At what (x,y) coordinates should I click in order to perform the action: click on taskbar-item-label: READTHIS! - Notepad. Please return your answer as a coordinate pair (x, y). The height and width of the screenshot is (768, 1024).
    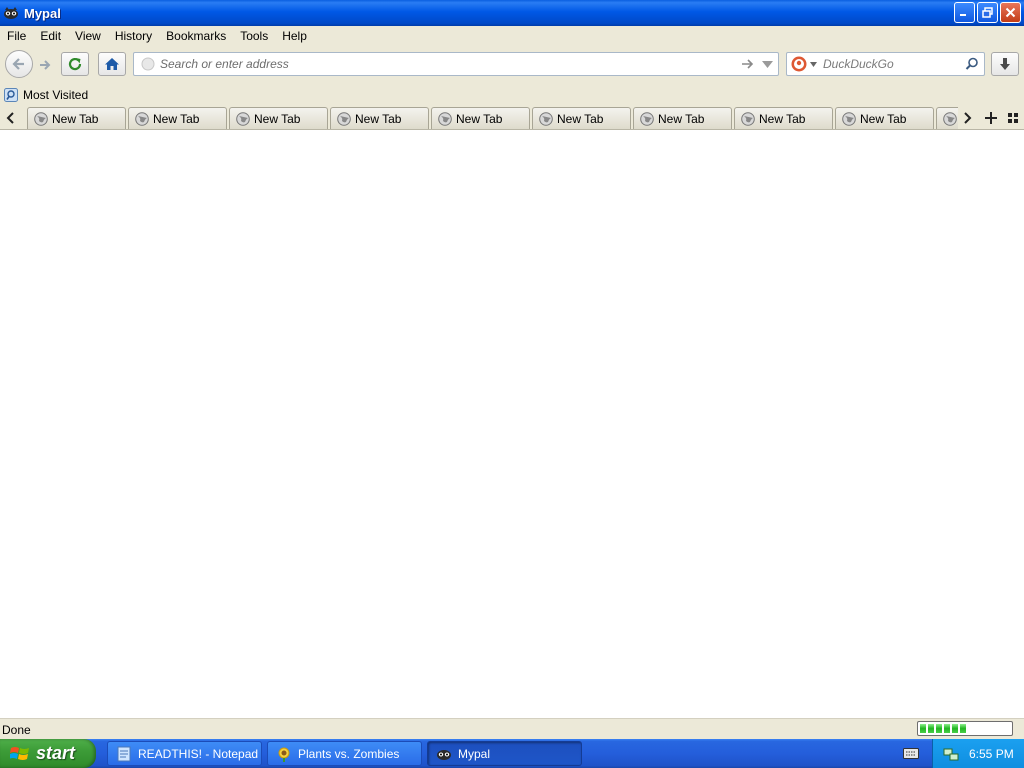
    Looking at the image, I should click on (198, 753).